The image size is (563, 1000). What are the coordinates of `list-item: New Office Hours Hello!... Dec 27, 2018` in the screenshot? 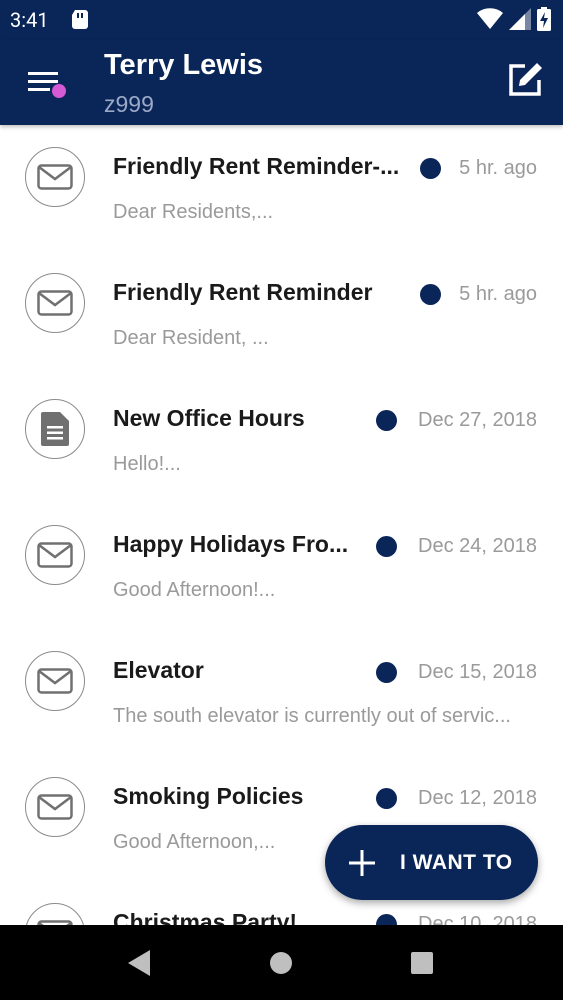 It's located at (281, 440).